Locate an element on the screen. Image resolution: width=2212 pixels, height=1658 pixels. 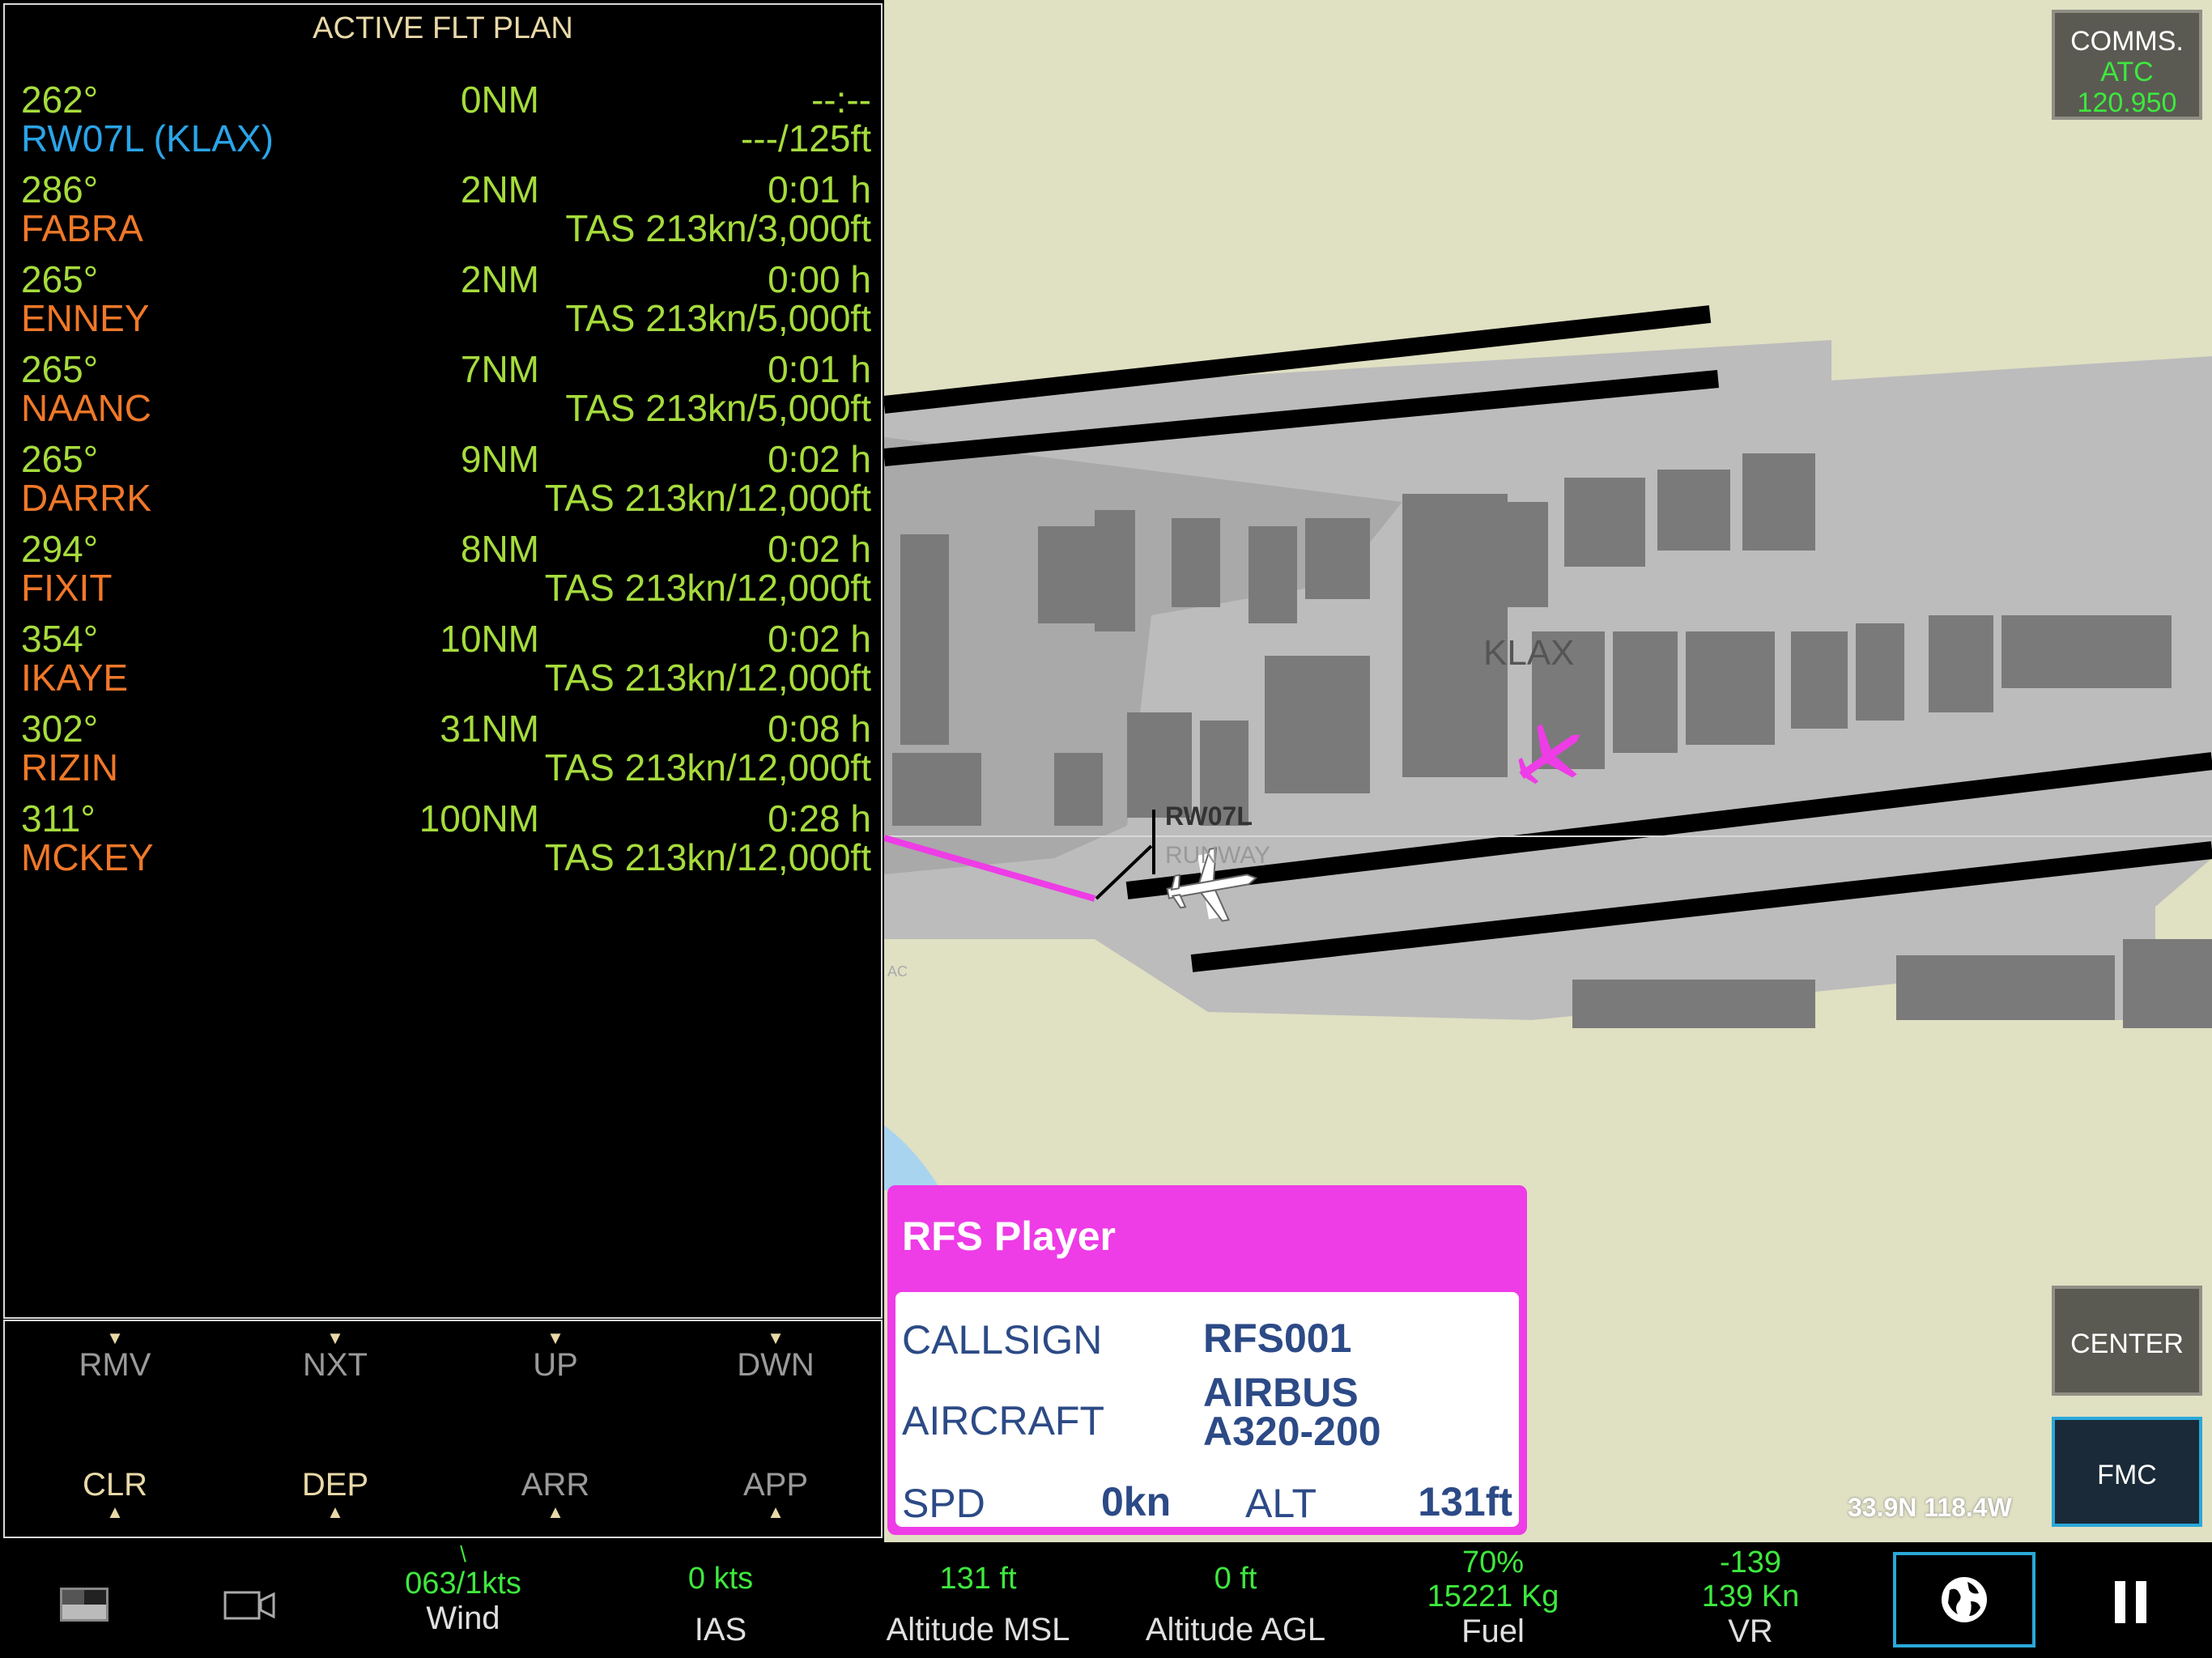
fmc-button: FMC is located at coordinates (2127, 1472).